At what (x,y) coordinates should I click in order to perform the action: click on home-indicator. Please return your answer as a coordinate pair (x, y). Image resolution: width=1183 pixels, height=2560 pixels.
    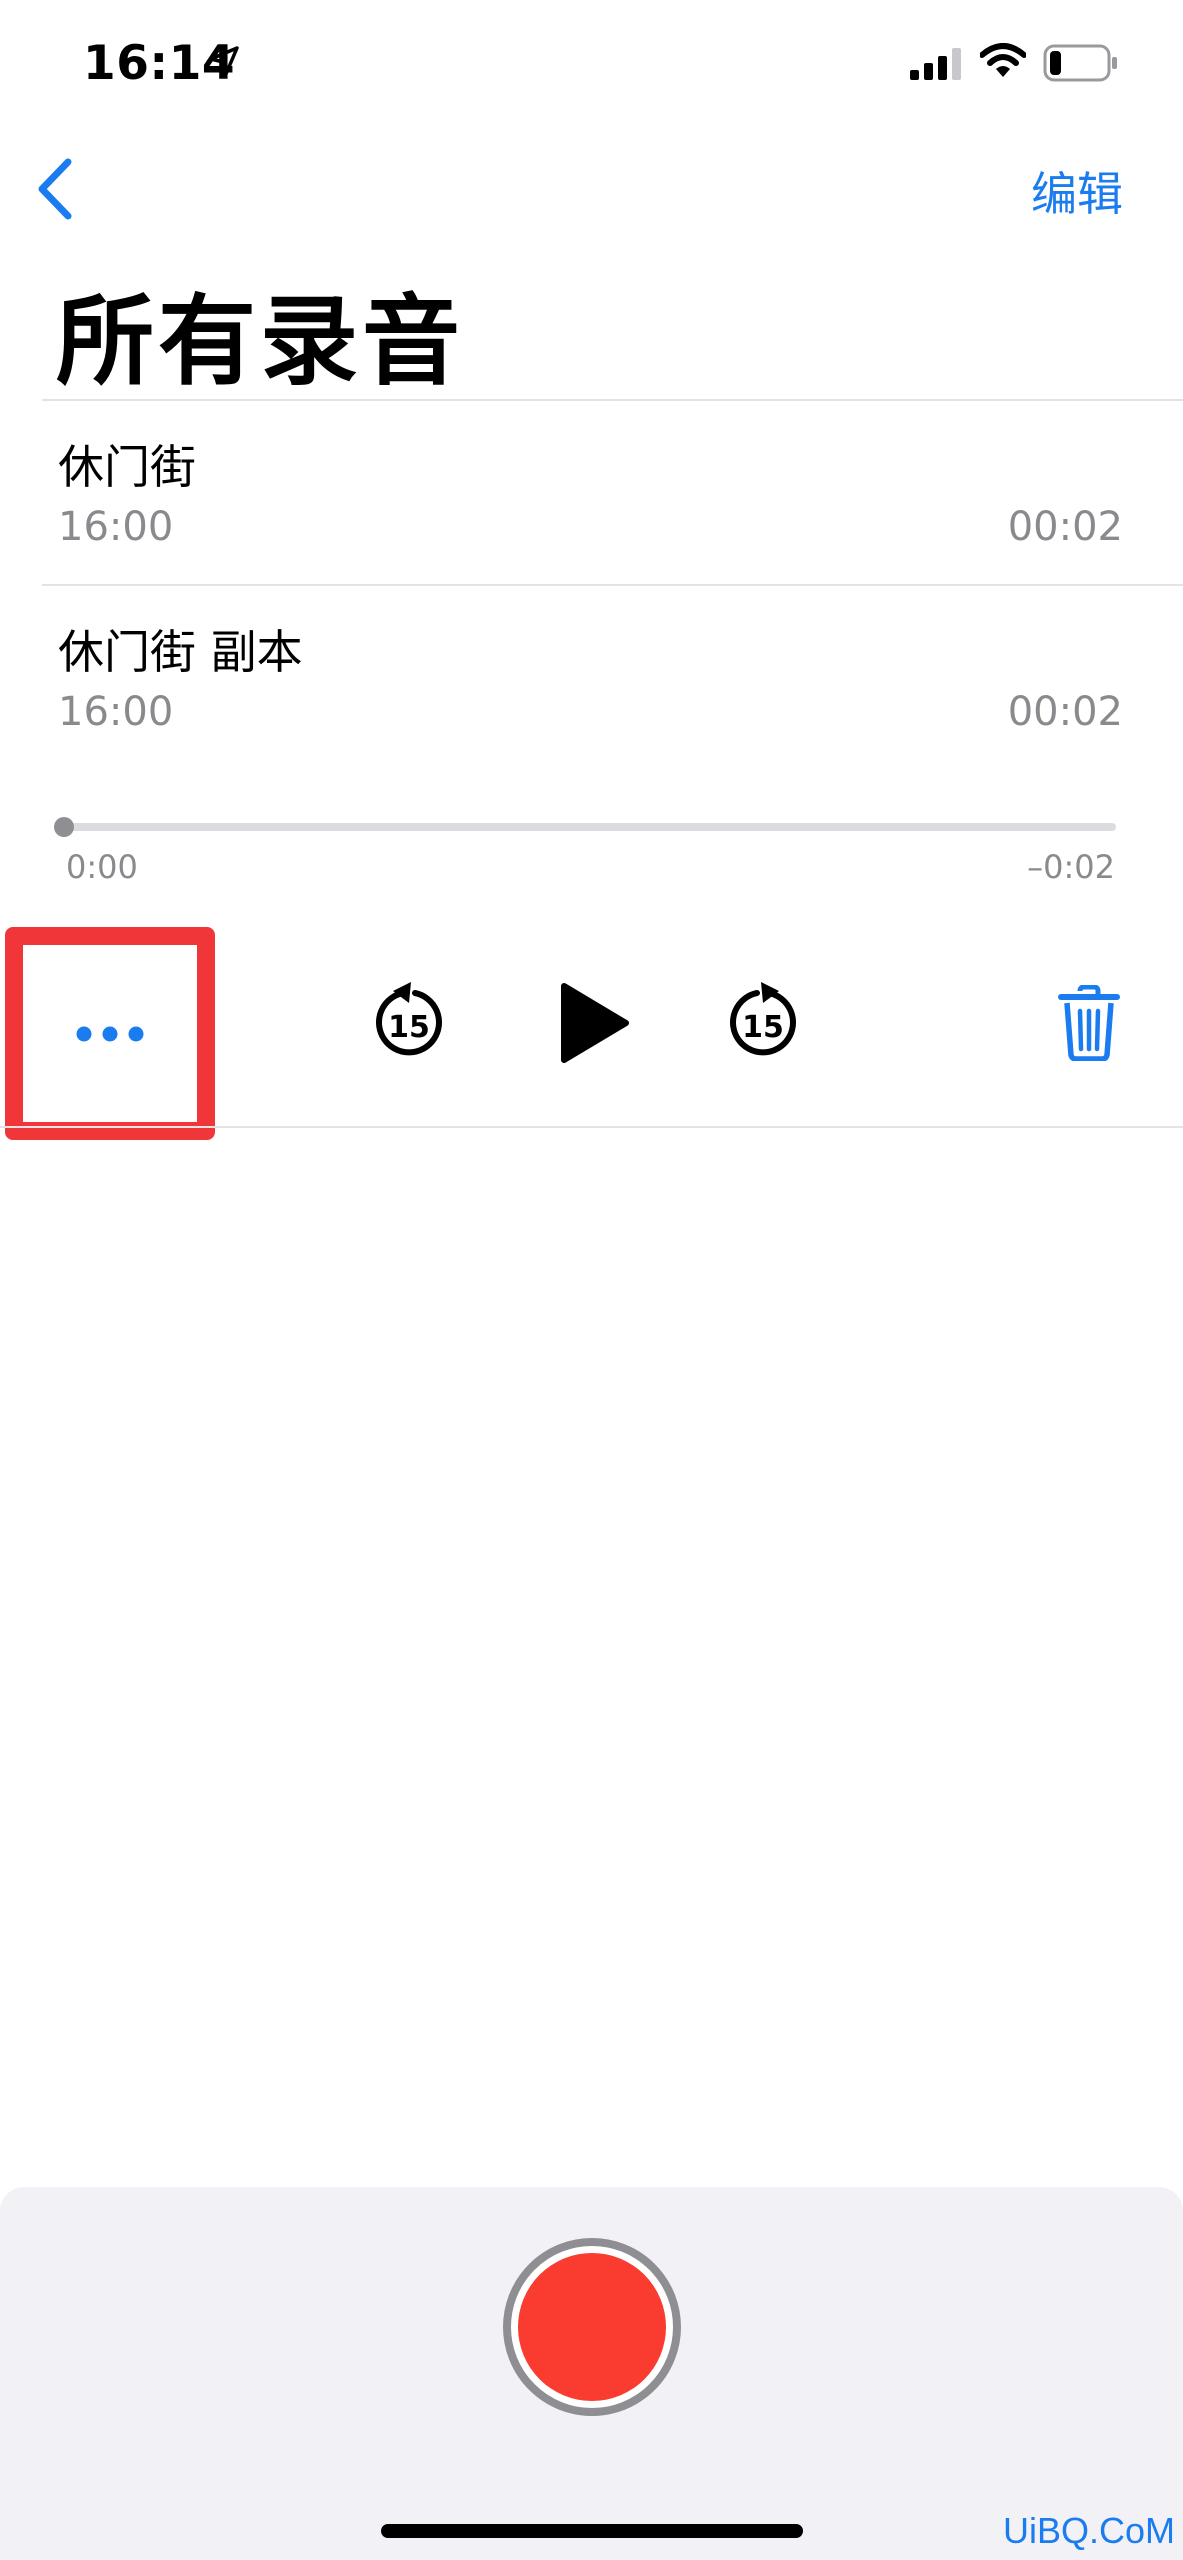
    Looking at the image, I should click on (592, 2531).